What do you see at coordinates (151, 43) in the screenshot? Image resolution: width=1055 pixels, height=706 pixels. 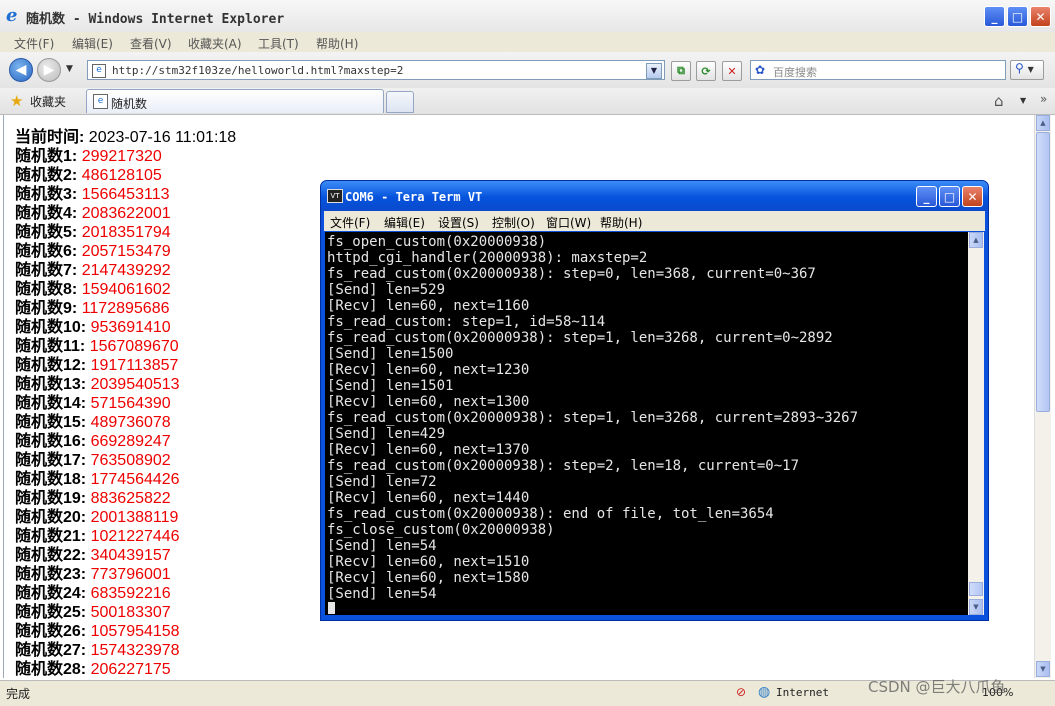 I see `menu-view: 查看(V)` at bounding box center [151, 43].